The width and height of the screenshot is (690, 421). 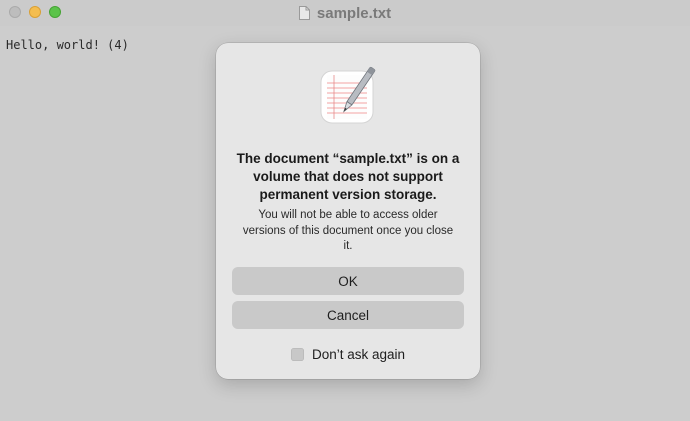 I want to click on textedit-app-icon, so click(x=348, y=95).